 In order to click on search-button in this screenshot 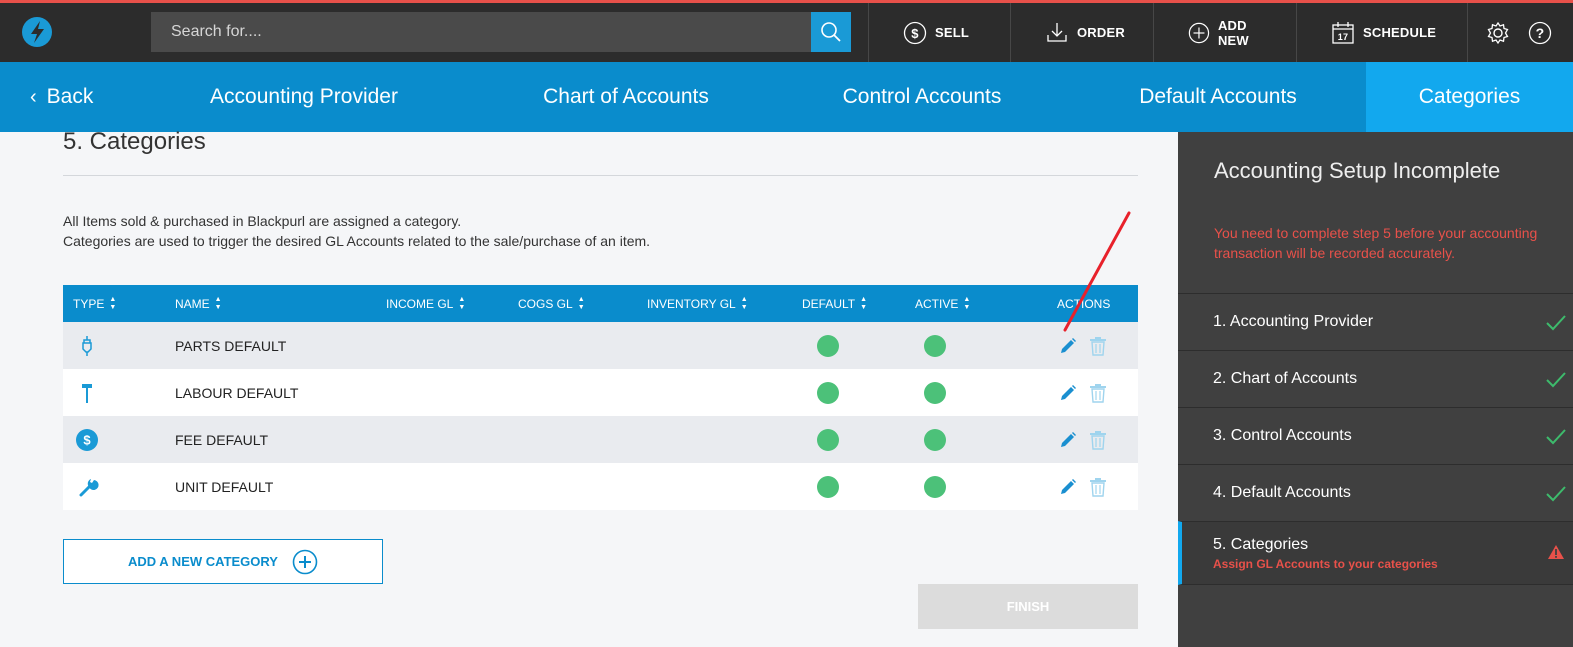, I will do `click(831, 32)`.